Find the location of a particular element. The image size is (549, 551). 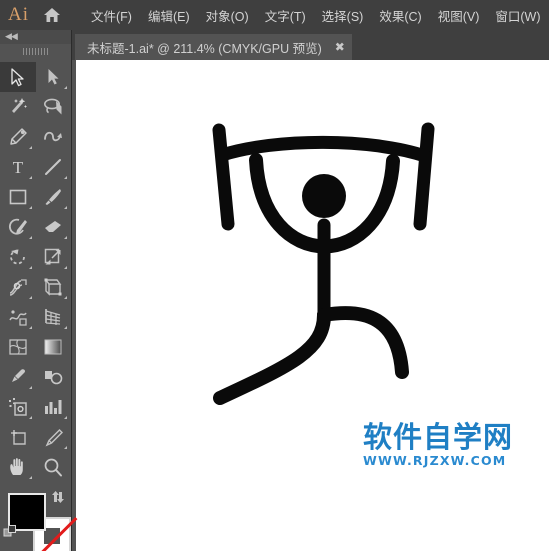

home-icon is located at coordinates (52, 15).